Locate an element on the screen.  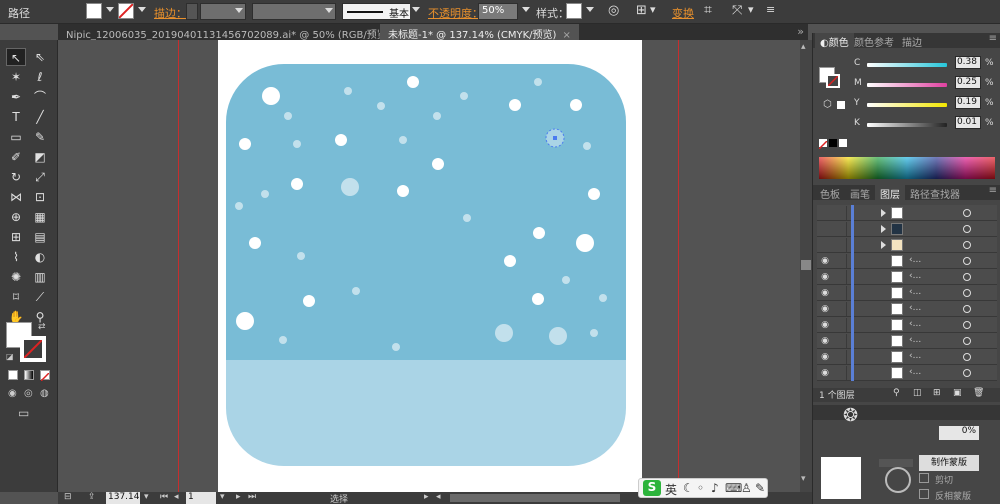
white-swatch is located at coordinates (843, 143).